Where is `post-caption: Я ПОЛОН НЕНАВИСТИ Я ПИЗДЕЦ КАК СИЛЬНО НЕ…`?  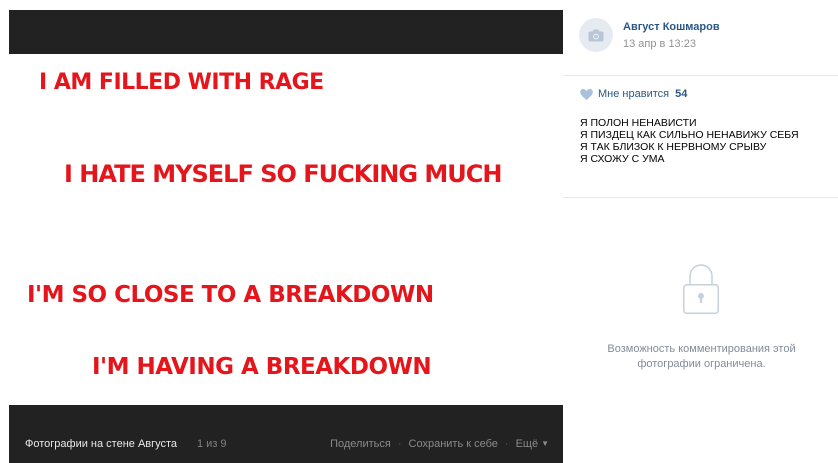
post-caption: Я ПОЛОН НЕНАВИСТИ Я ПИЗДЕЦ КАК СИЛЬНО НЕ… is located at coordinates (689, 141).